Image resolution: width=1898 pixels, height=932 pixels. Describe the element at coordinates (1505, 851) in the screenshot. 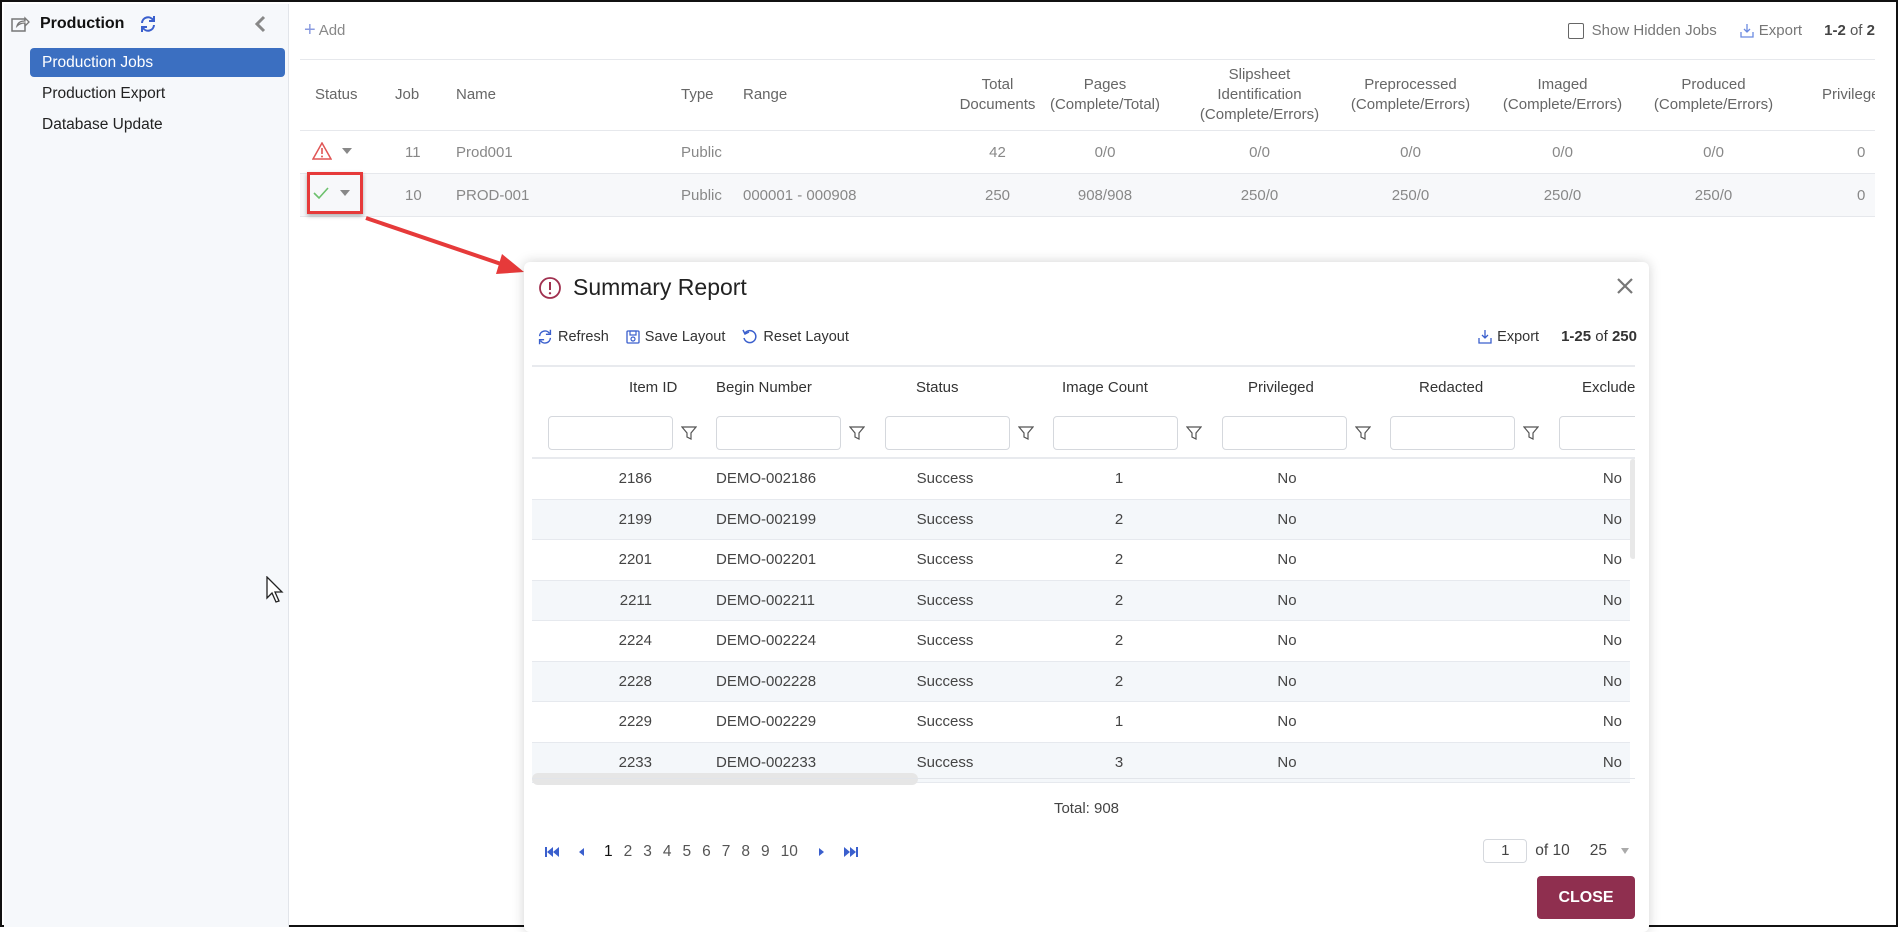

I see `page-number-input: 1` at that location.